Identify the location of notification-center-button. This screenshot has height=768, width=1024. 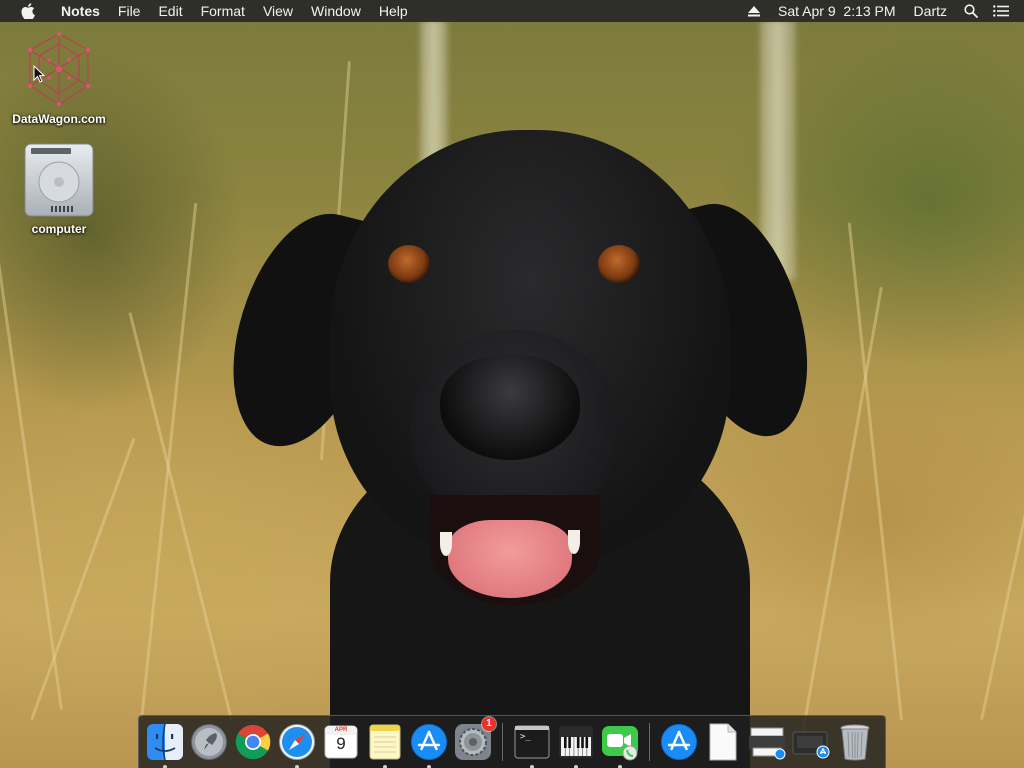
(1001, 11).